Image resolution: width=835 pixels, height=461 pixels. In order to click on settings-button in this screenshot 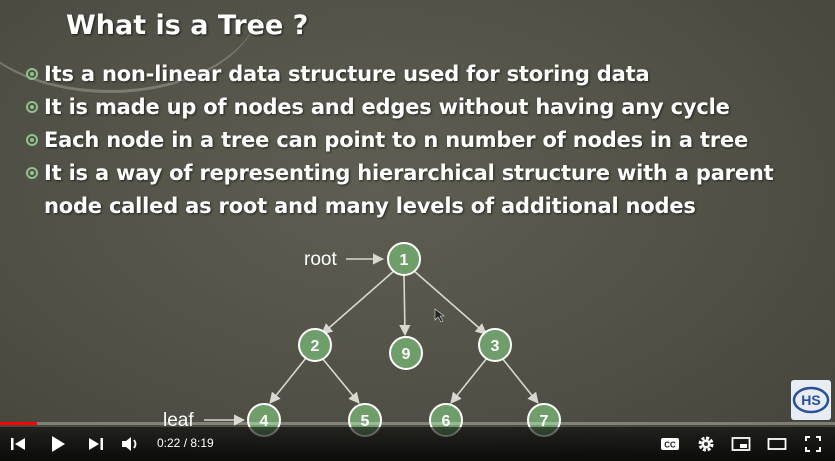, I will do `click(706, 444)`.